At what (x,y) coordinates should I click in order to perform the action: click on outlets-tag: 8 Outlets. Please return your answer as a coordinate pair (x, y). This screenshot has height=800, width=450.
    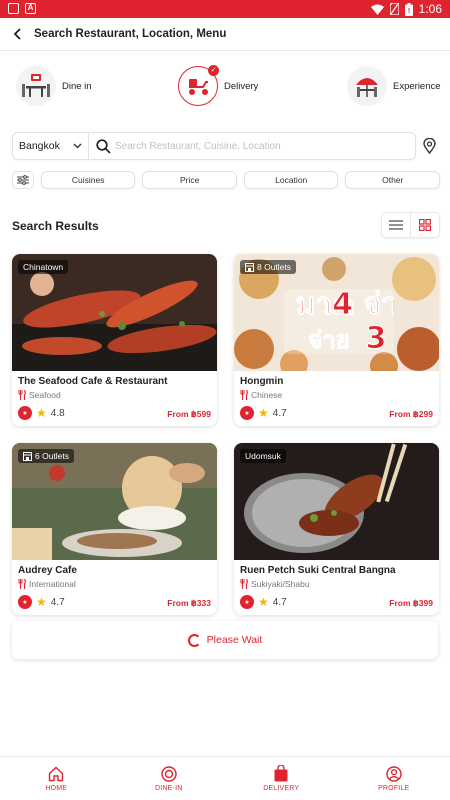
    Looking at the image, I should click on (268, 267).